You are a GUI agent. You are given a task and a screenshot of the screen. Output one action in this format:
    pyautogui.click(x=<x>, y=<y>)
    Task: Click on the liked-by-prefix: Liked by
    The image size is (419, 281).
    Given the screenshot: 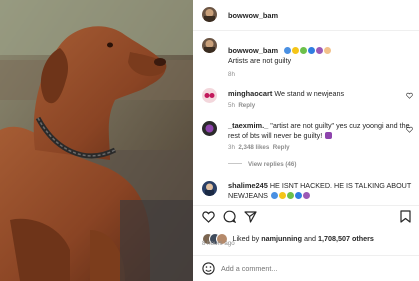 What is the action you would take?
    pyautogui.click(x=247, y=238)
    